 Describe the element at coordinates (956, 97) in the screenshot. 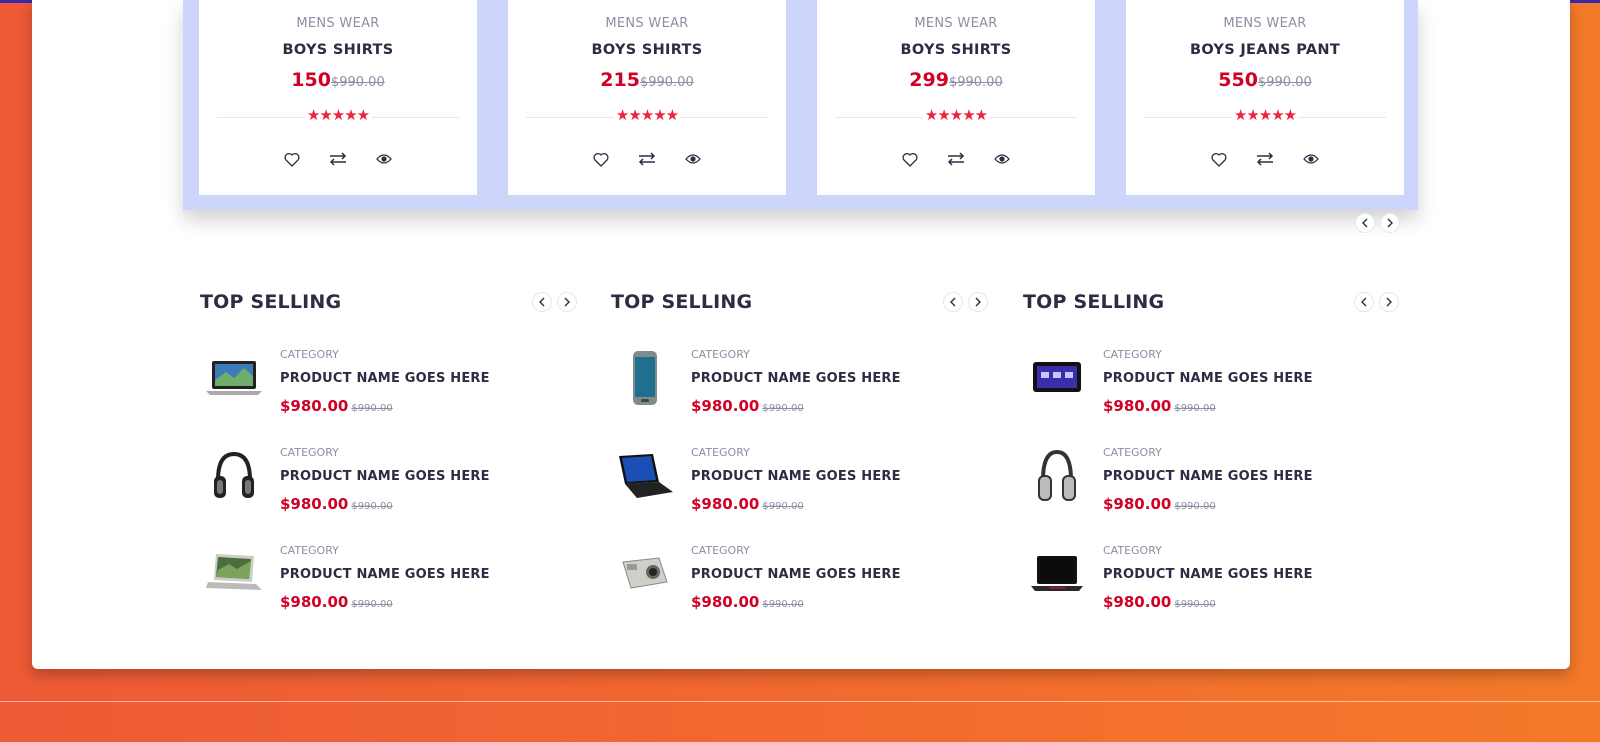

I see `product-card: MENS WEAR BOYS SHIRTS 299$990.00 ★★★★★` at that location.